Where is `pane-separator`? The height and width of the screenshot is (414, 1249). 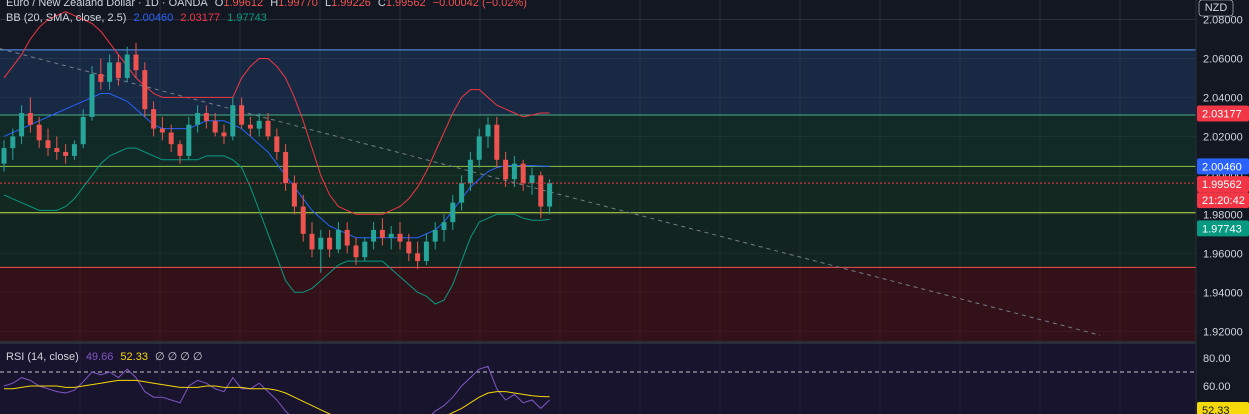
pane-separator is located at coordinates (598, 342).